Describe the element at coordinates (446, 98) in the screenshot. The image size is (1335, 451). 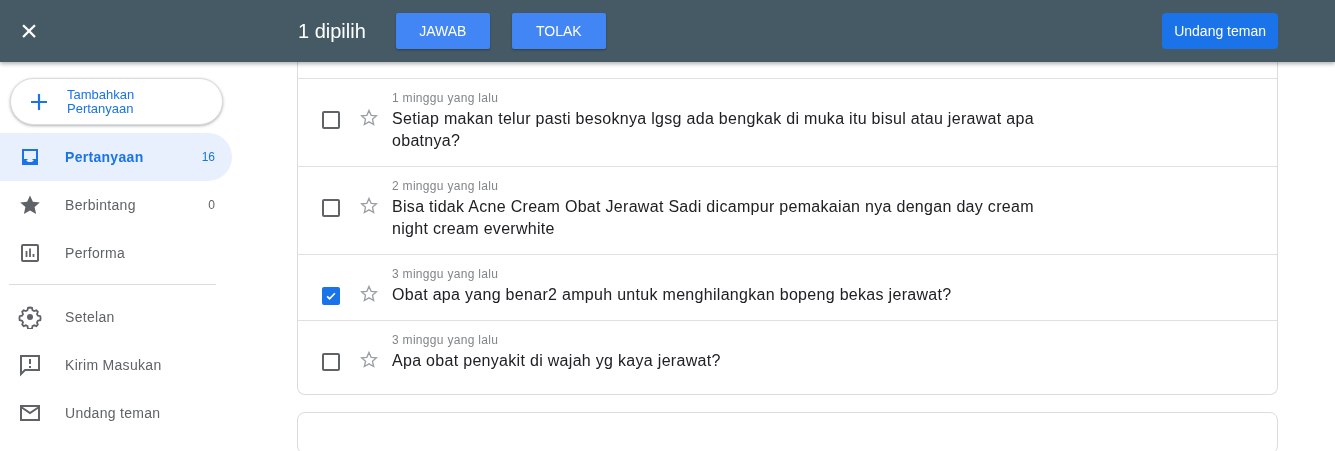
I see `question-time: 1 minggu yang lalu` at that location.